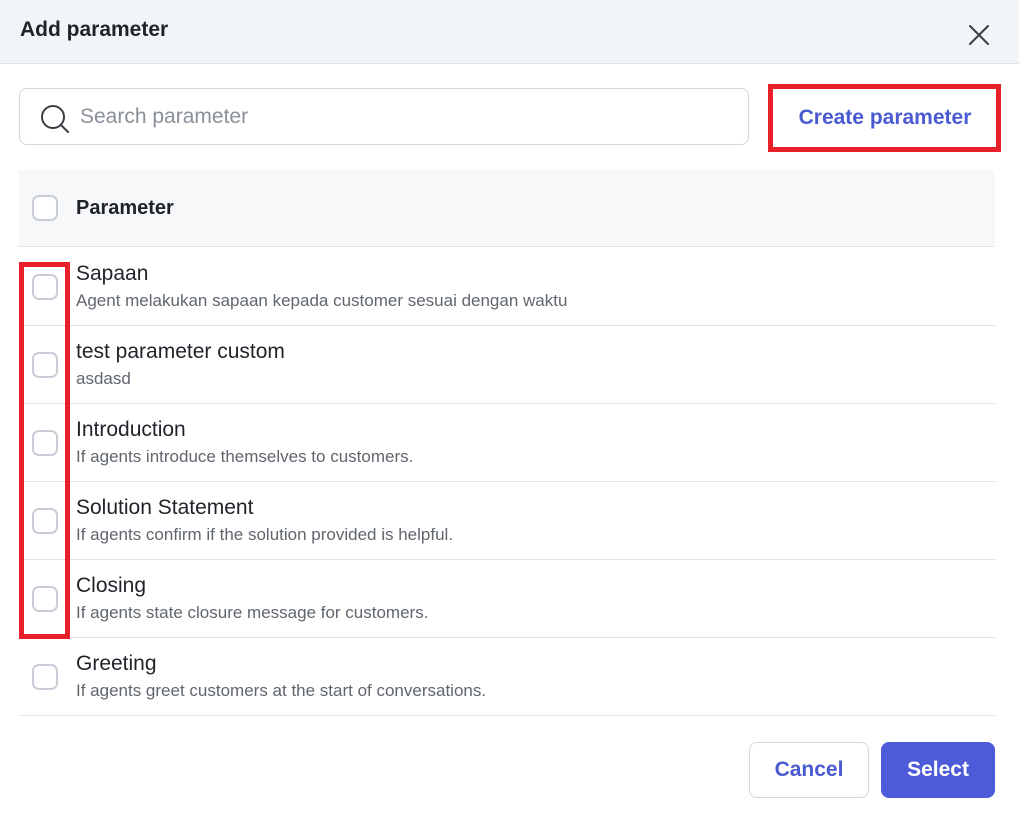  I want to click on close-button, so click(979, 35).